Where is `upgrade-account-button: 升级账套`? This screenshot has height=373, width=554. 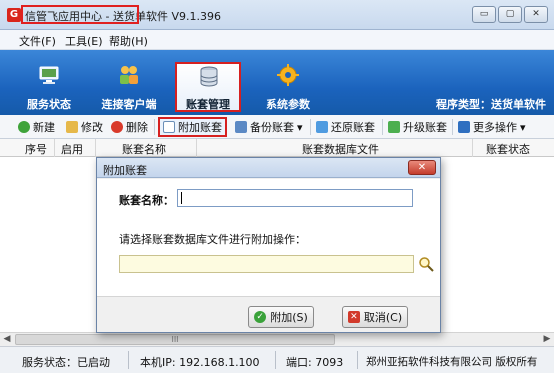 upgrade-account-button: 升级账套 is located at coordinates (417, 127).